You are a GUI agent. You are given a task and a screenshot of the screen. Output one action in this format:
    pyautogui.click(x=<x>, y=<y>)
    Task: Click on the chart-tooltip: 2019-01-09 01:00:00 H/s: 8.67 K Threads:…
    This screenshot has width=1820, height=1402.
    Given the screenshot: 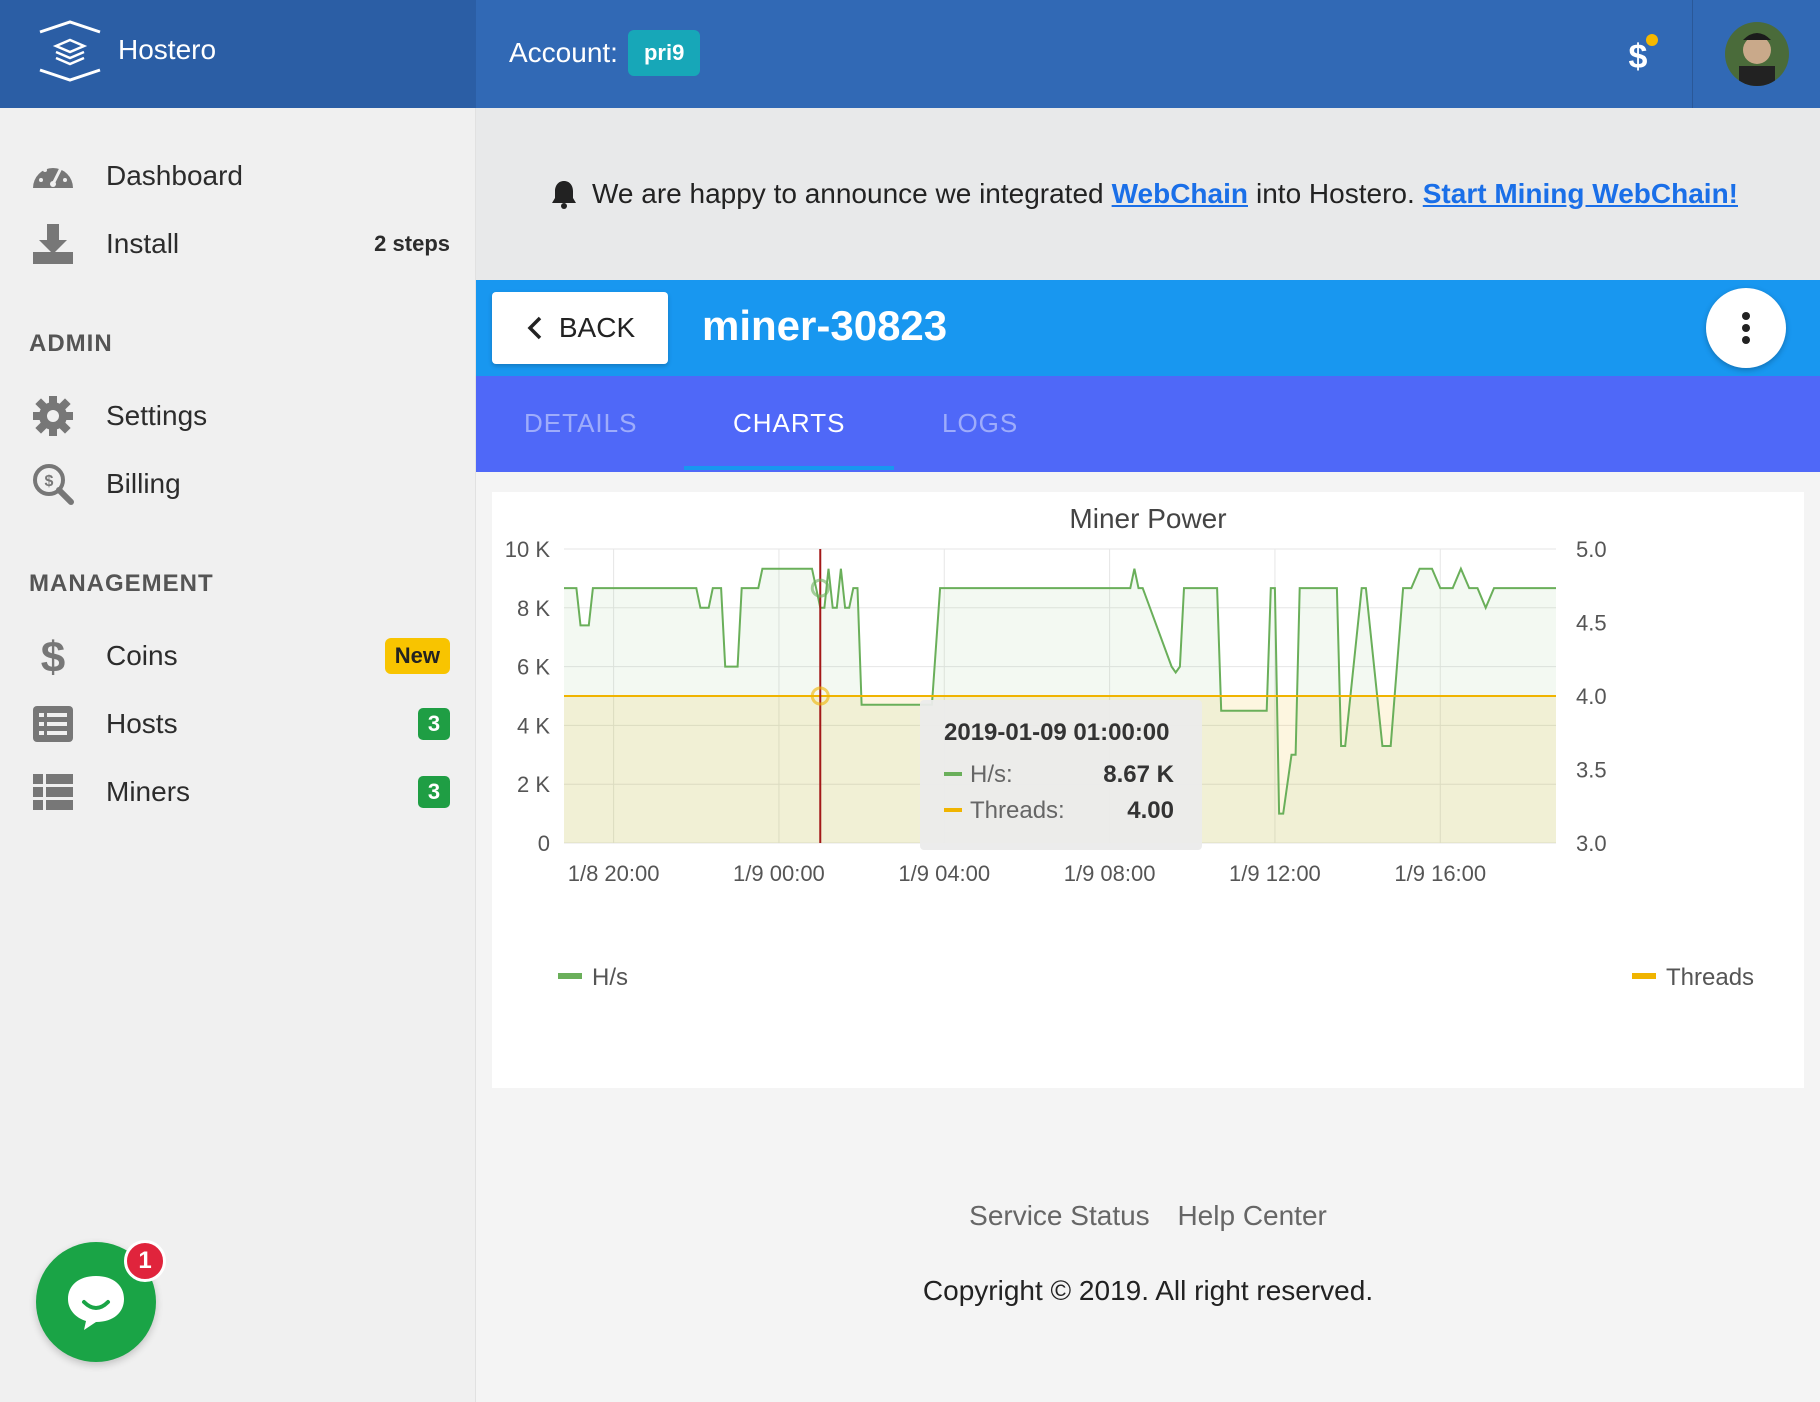 What is the action you would take?
    pyautogui.click(x=1061, y=775)
    